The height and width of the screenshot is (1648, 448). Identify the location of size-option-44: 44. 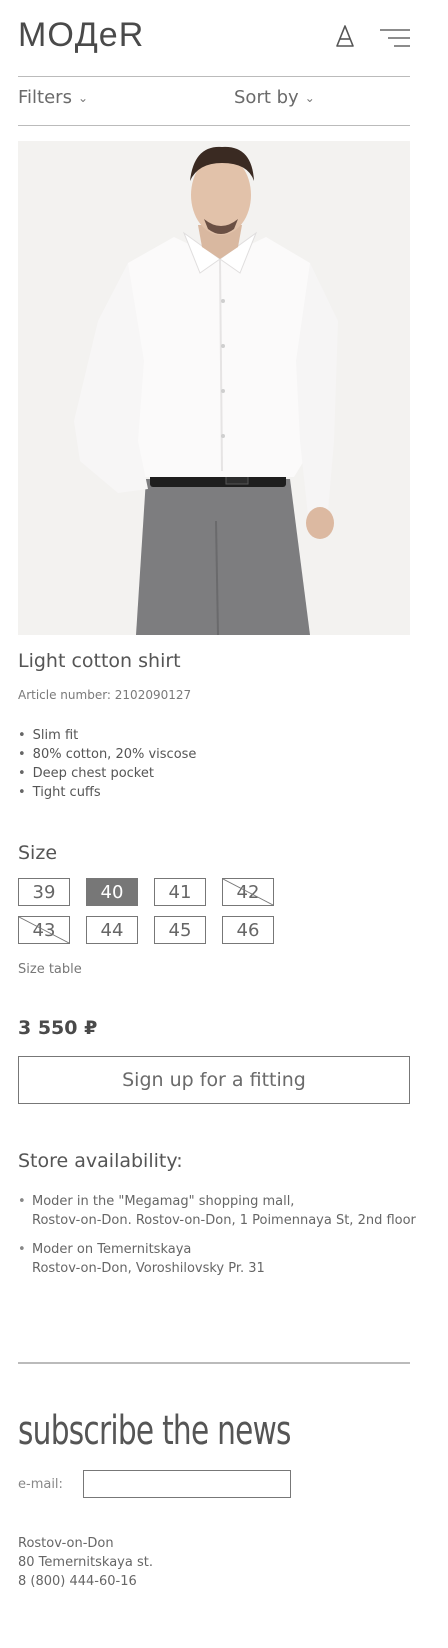
(112, 930).